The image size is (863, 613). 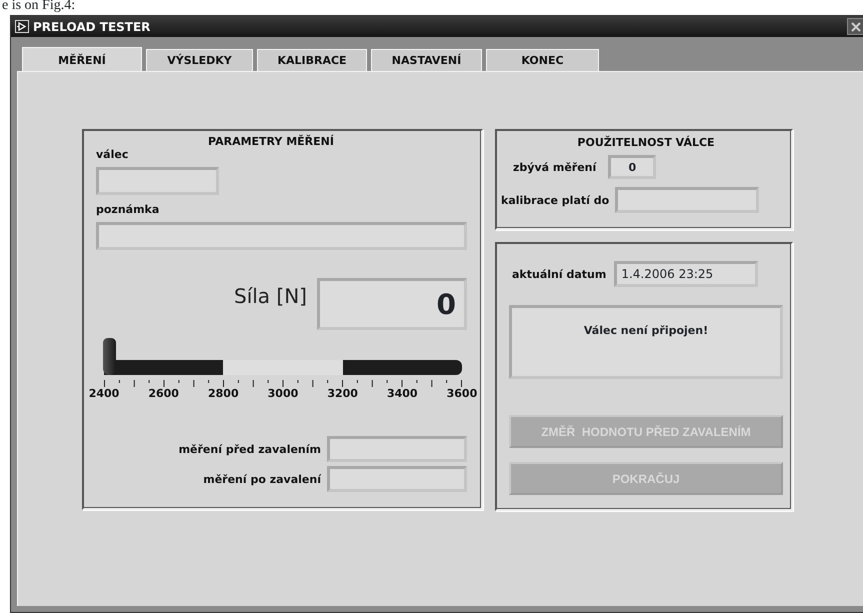 What do you see at coordinates (342, 393) in the screenshot?
I see `scale-label: 3200` at bounding box center [342, 393].